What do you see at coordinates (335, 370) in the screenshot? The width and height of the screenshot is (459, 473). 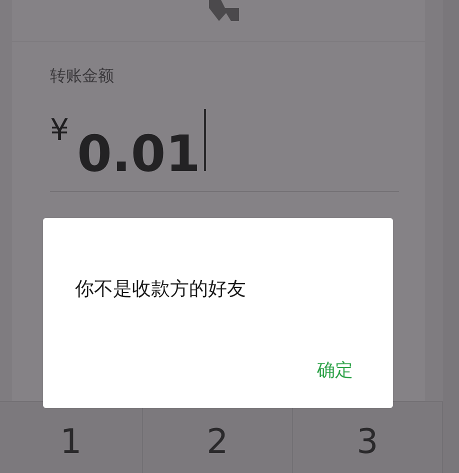 I see `confirm-button: 确定` at bounding box center [335, 370].